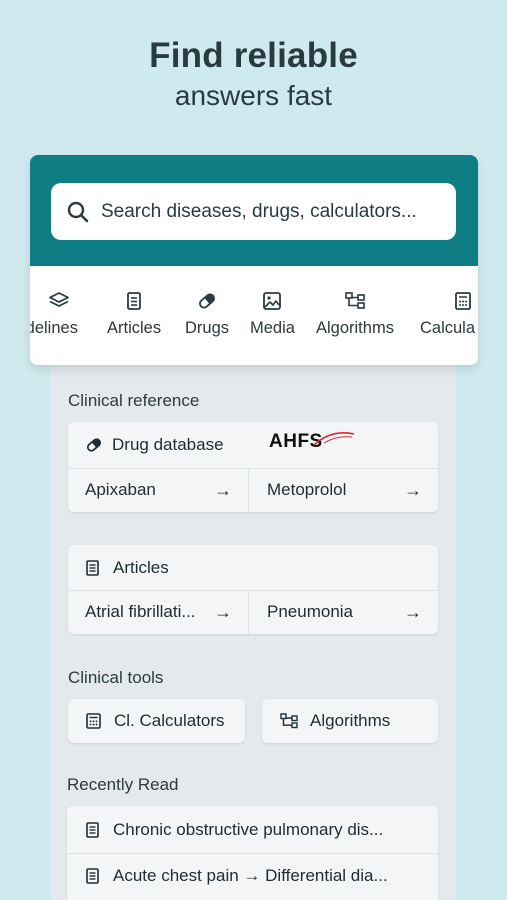 The image size is (507, 900). I want to click on articles-label: Articles, so click(141, 567).